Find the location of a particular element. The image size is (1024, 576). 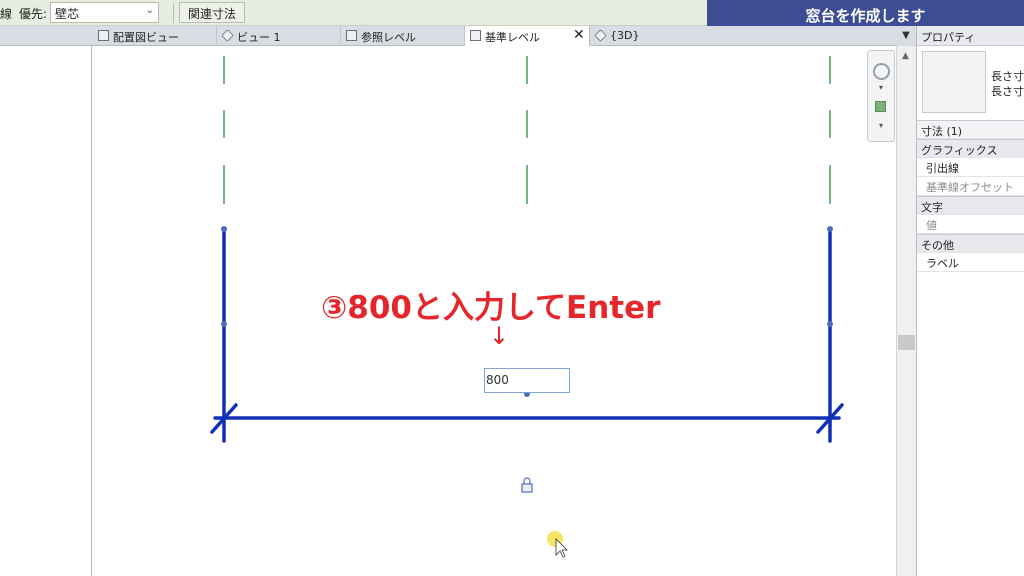

tab-view-1: ビュー 1 is located at coordinates (279, 36).